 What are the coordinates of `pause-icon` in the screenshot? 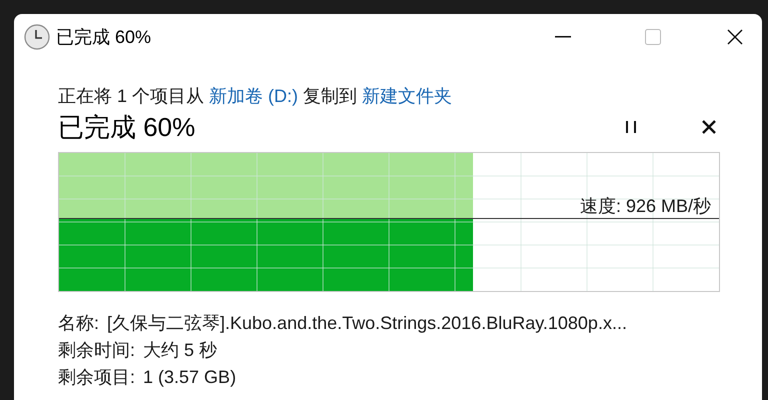 It's located at (631, 127).